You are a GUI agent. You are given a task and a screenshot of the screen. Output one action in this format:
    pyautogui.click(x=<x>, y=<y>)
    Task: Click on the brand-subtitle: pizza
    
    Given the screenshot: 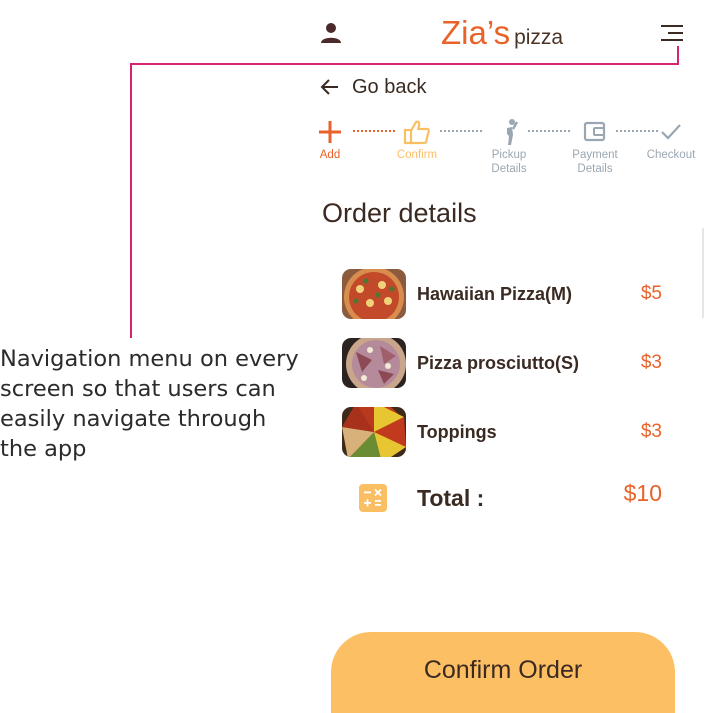 What is the action you would take?
    pyautogui.click(x=539, y=37)
    